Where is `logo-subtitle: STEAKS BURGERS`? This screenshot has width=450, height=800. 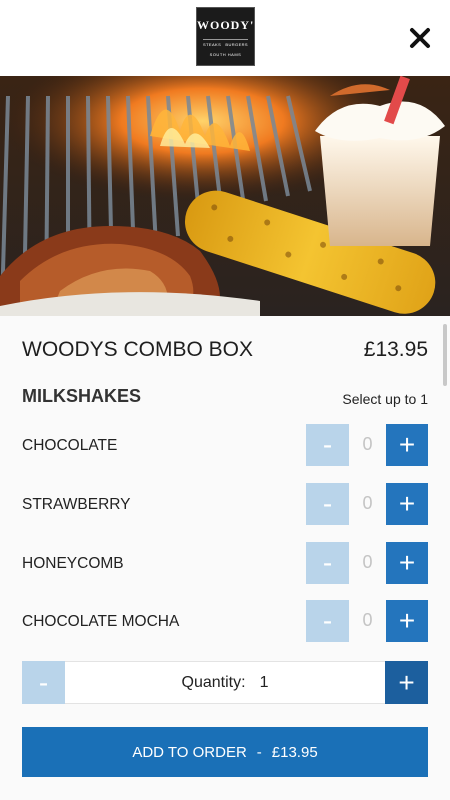 logo-subtitle: STEAKS BURGERS is located at coordinates (225, 44).